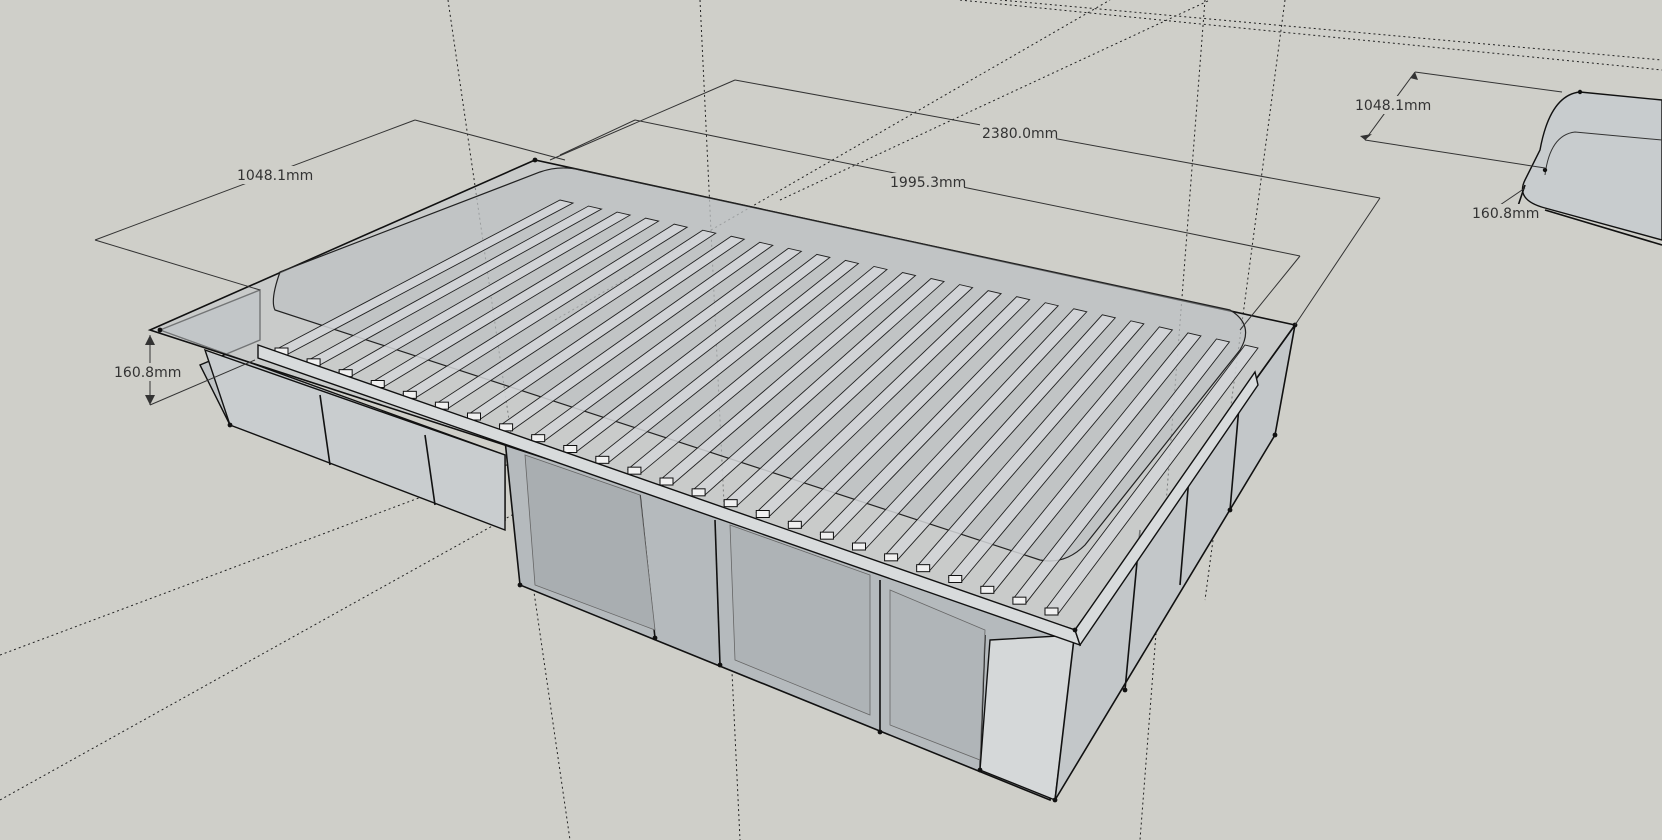 The width and height of the screenshot is (1662, 840). I want to click on secondary-model-top, so click(1591, 166).